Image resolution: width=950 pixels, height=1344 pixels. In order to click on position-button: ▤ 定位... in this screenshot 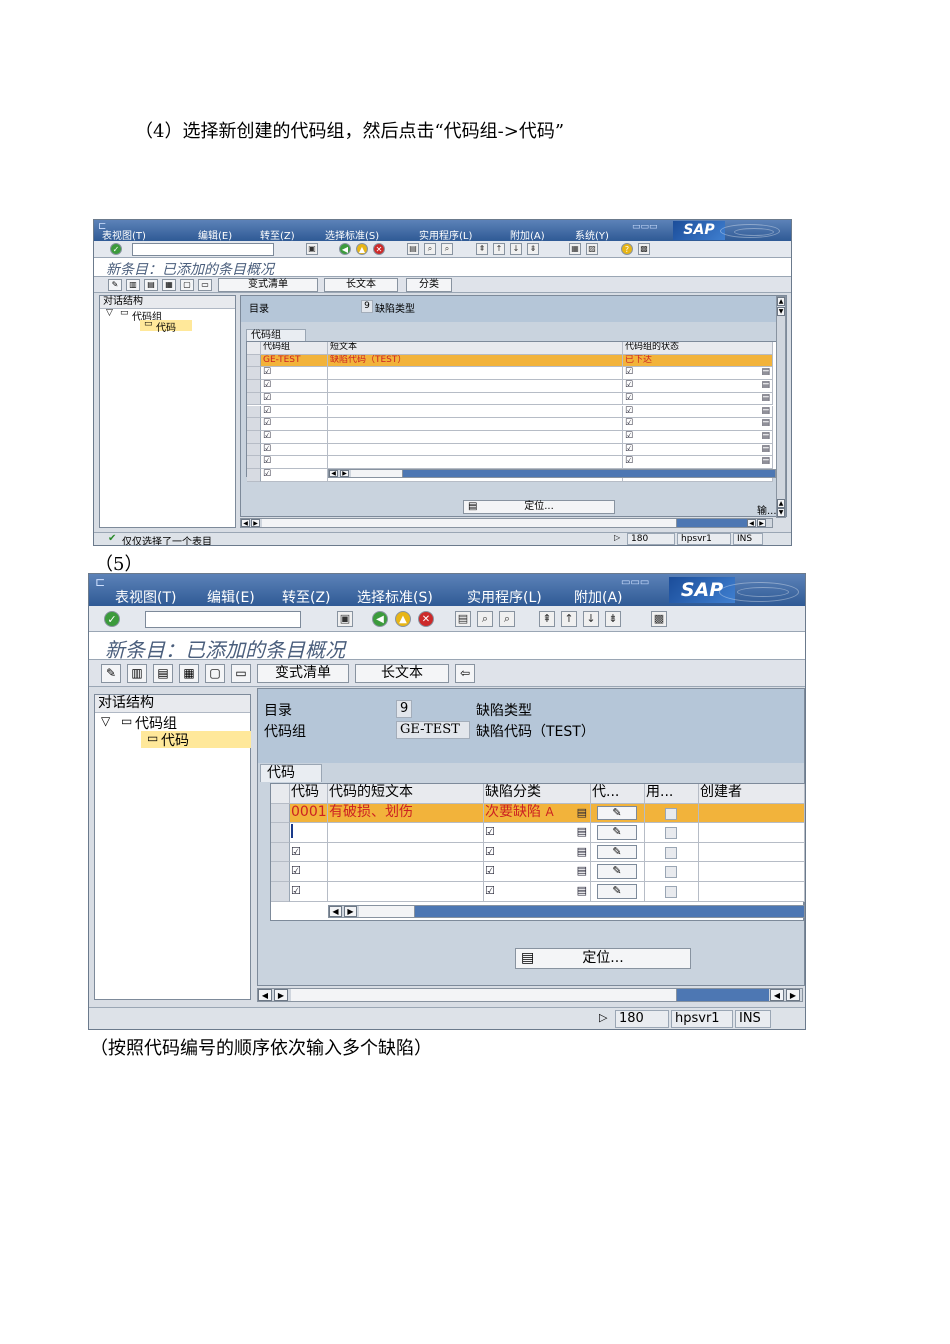, I will do `click(603, 958)`.